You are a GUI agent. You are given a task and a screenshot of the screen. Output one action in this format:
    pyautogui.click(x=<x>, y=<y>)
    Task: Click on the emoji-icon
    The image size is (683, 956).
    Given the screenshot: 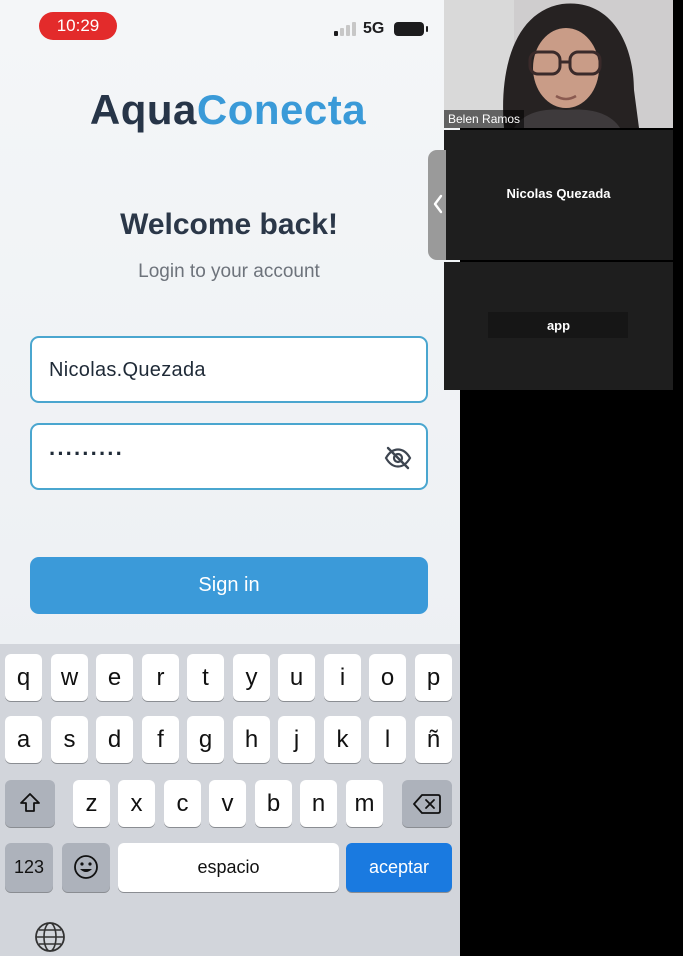 What is the action you would take?
    pyautogui.click(x=86, y=867)
    